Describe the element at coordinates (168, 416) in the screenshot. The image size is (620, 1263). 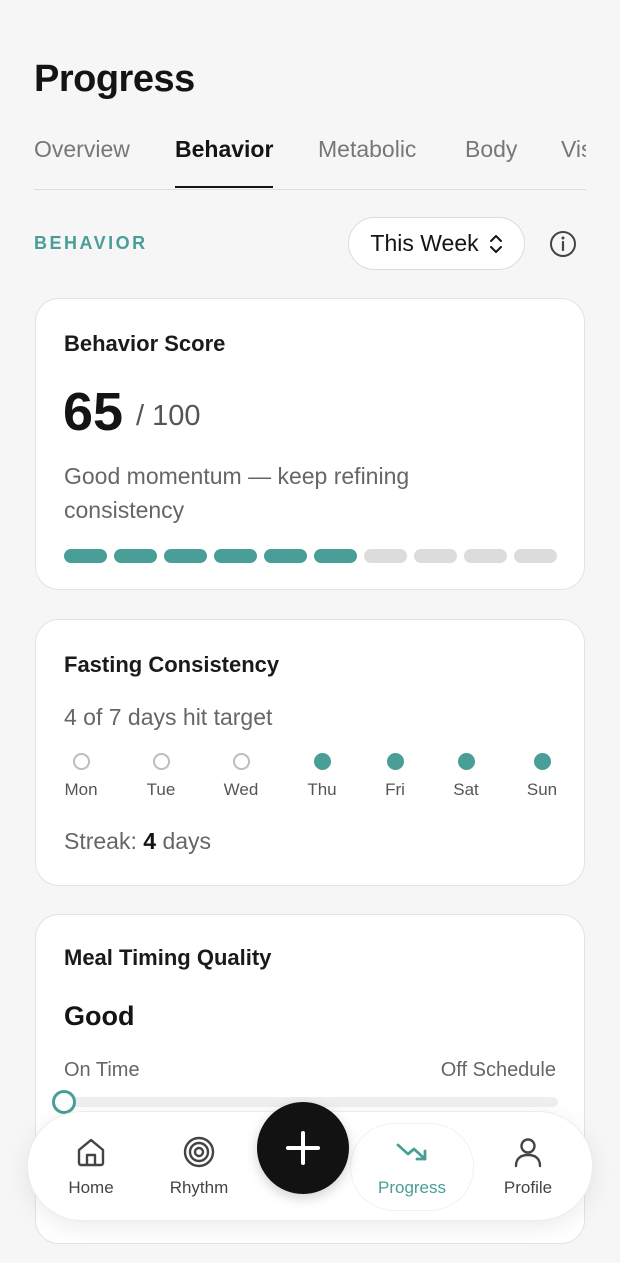
I see `score-max: / 100` at that location.